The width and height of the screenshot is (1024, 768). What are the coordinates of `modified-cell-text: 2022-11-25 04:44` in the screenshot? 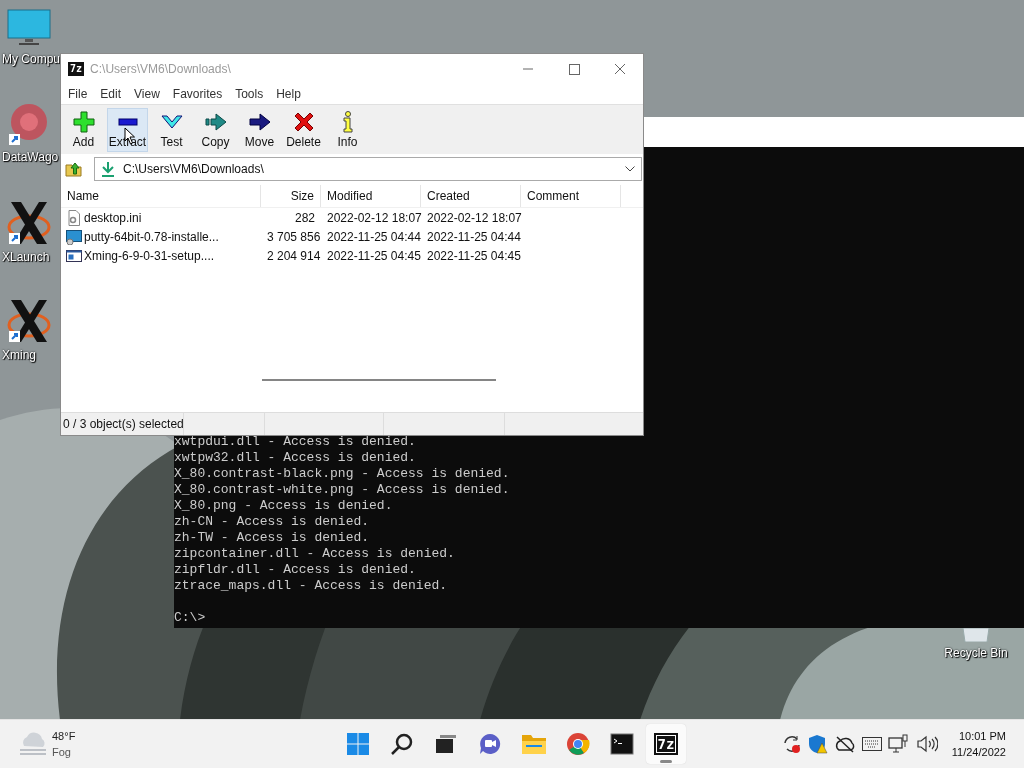 It's located at (373, 236).